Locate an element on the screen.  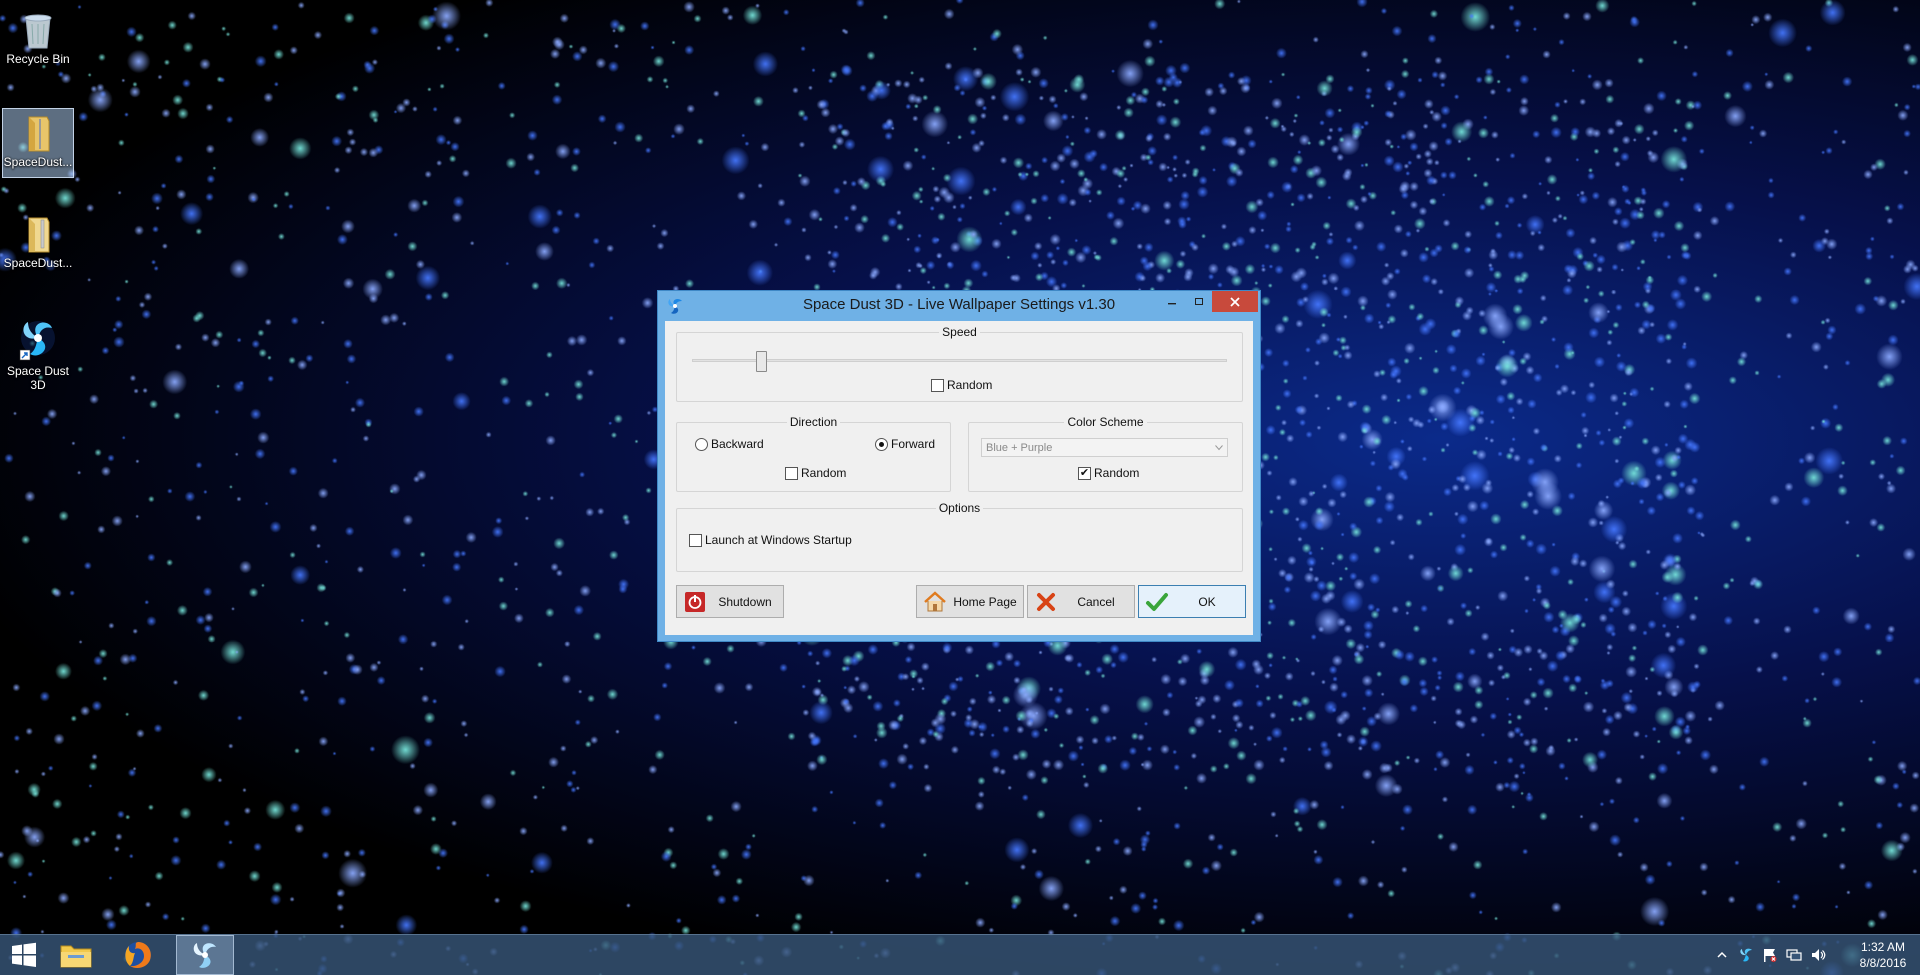
action-center-flag-icon is located at coordinates (1770, 955).